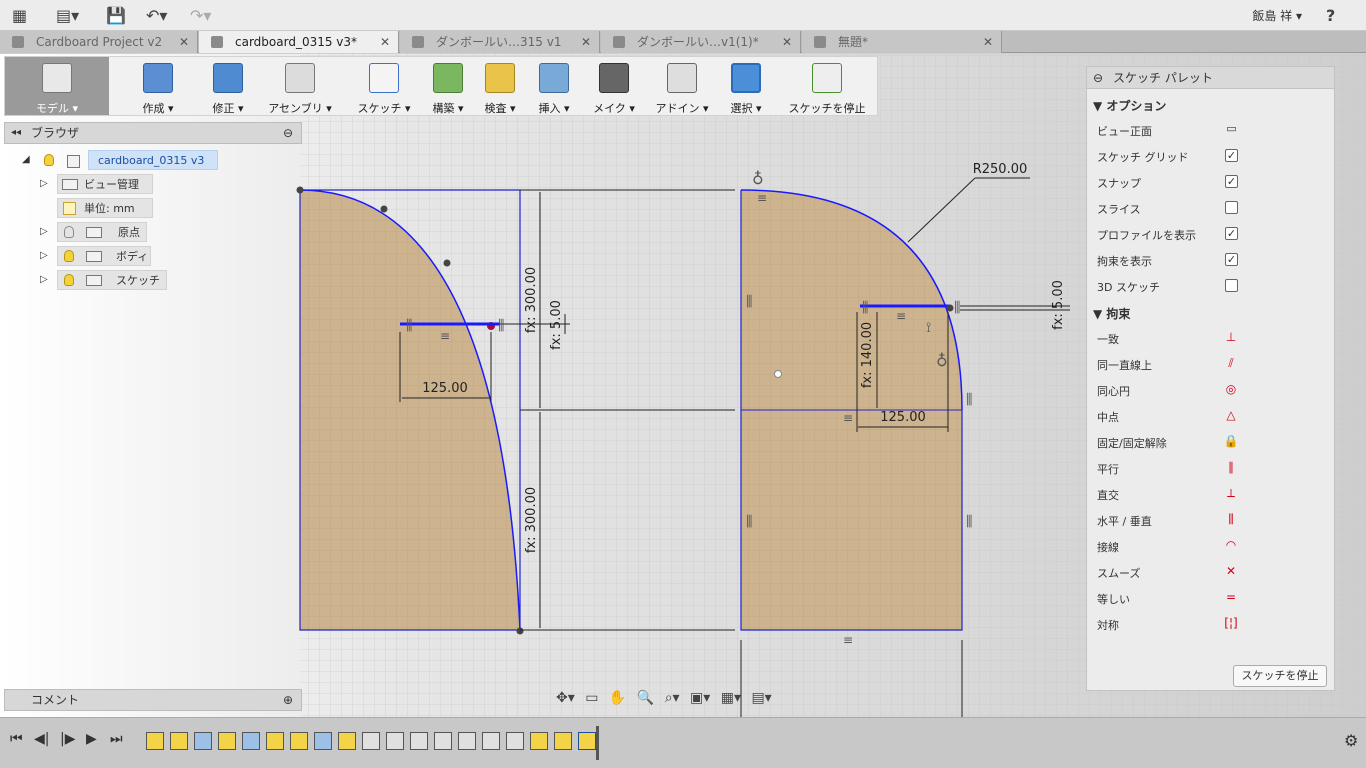 The height and width of the screenshot is (768, 1366). What do you see at coordinates (1231, 441) in the screenshot?
I see `lock-icon: 🔒` at bounding box center [1231, 441].